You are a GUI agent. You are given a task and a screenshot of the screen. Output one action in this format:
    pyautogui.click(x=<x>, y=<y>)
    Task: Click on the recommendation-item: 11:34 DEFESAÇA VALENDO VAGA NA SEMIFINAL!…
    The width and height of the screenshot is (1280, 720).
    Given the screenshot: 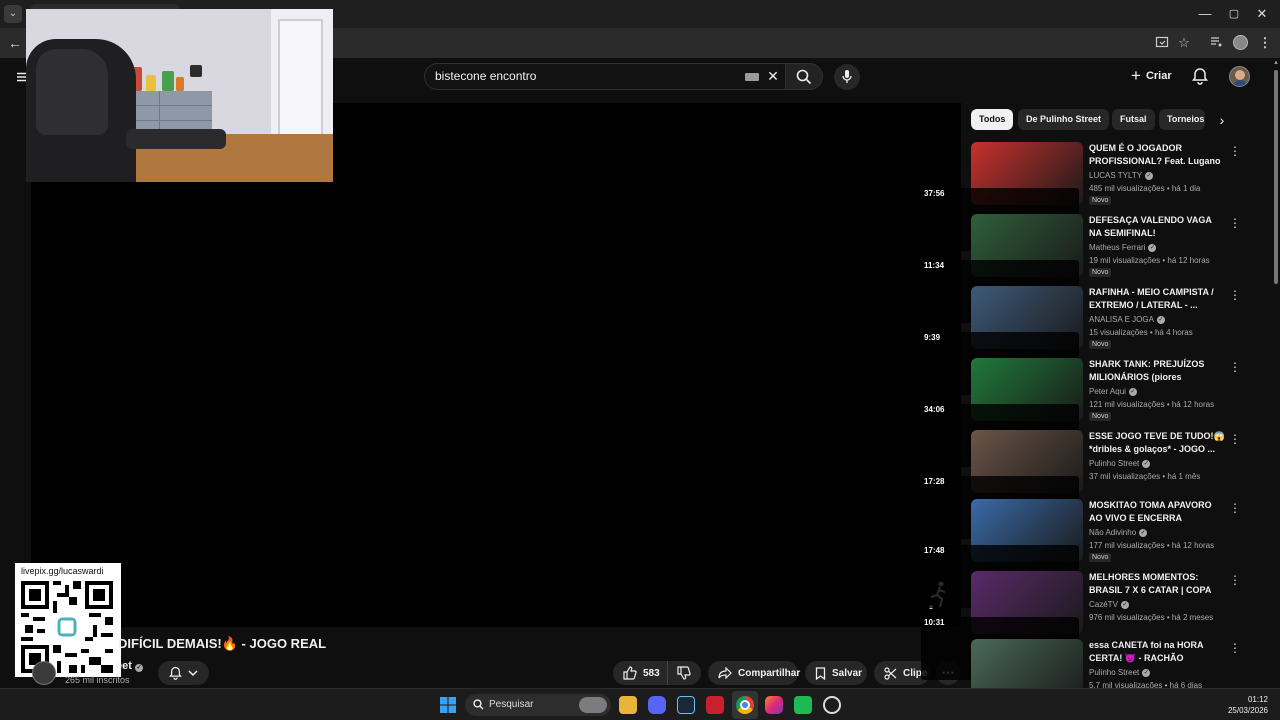 What is the action you would take?
    pyautogui.click(x=1081, y=268)
    